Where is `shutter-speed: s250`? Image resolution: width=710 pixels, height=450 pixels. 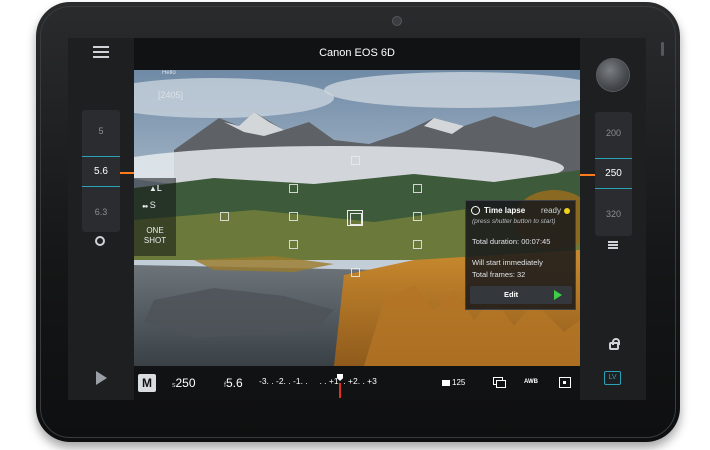
shutter-speed: s250 is located at coordinates (184, 383).